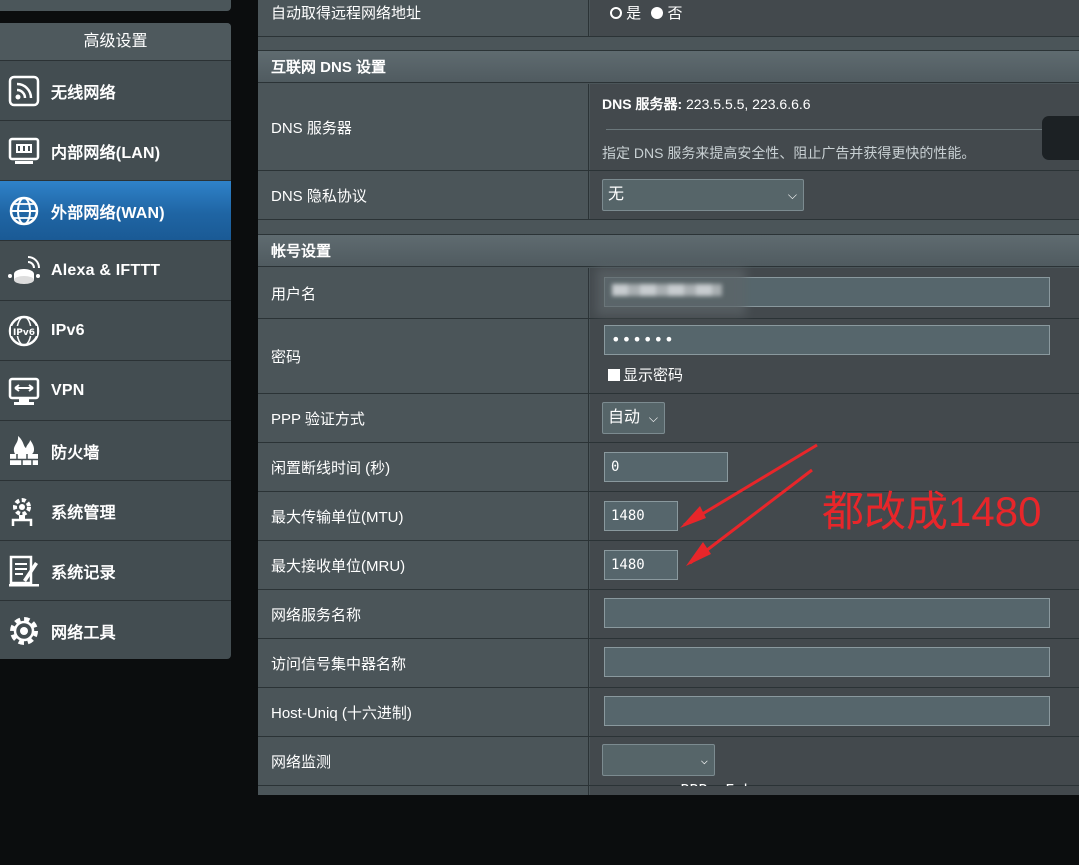 The height and width of the screenshot is (865, 1079). What do you see at coordinates (750, 485) in the screenshot?
I see `arrow-to-mtu` at bounding box center [750, 485].